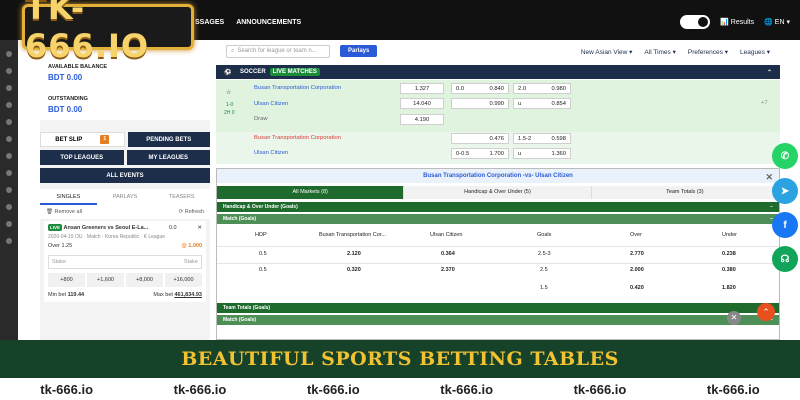  What do you see at coordinates (685, 192) in the screenshot?
I see `tab-team-totals: Team Totals (3)` at bounding box center [685, 192].